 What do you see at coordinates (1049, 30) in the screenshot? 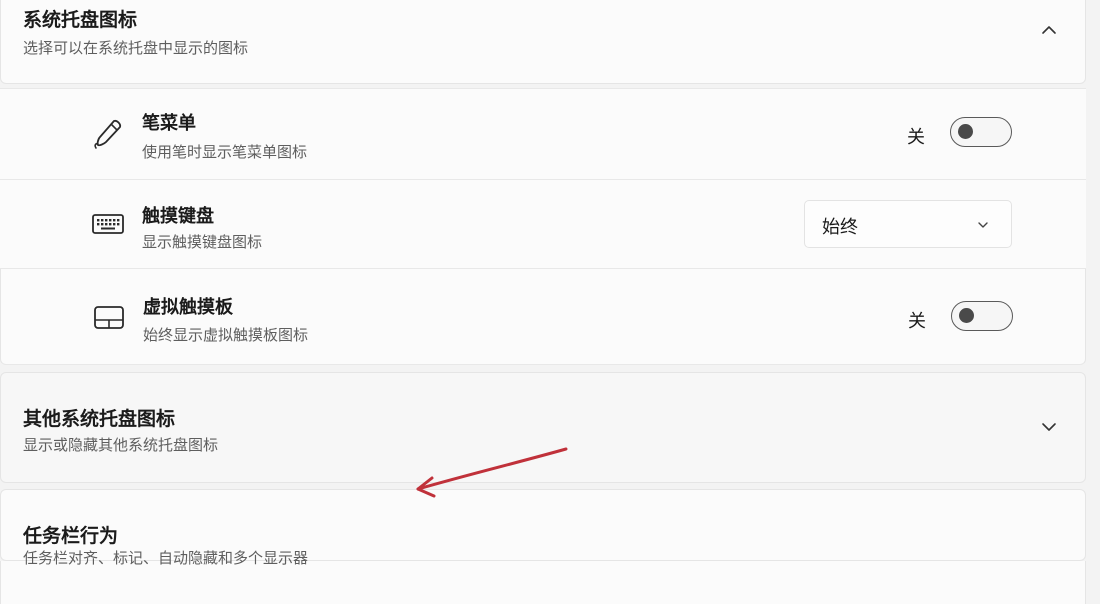
I see `chevron-up-icon` at bounding box center [1049, 30].